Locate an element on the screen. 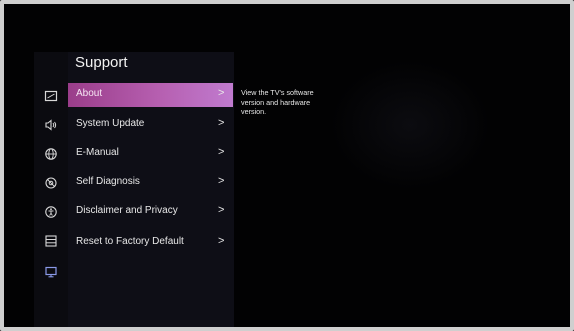 This screenshot has height=331, width=574. menu-item-reset-factory-default: Reset to Factory Default > is located at coordinates (150, 243).